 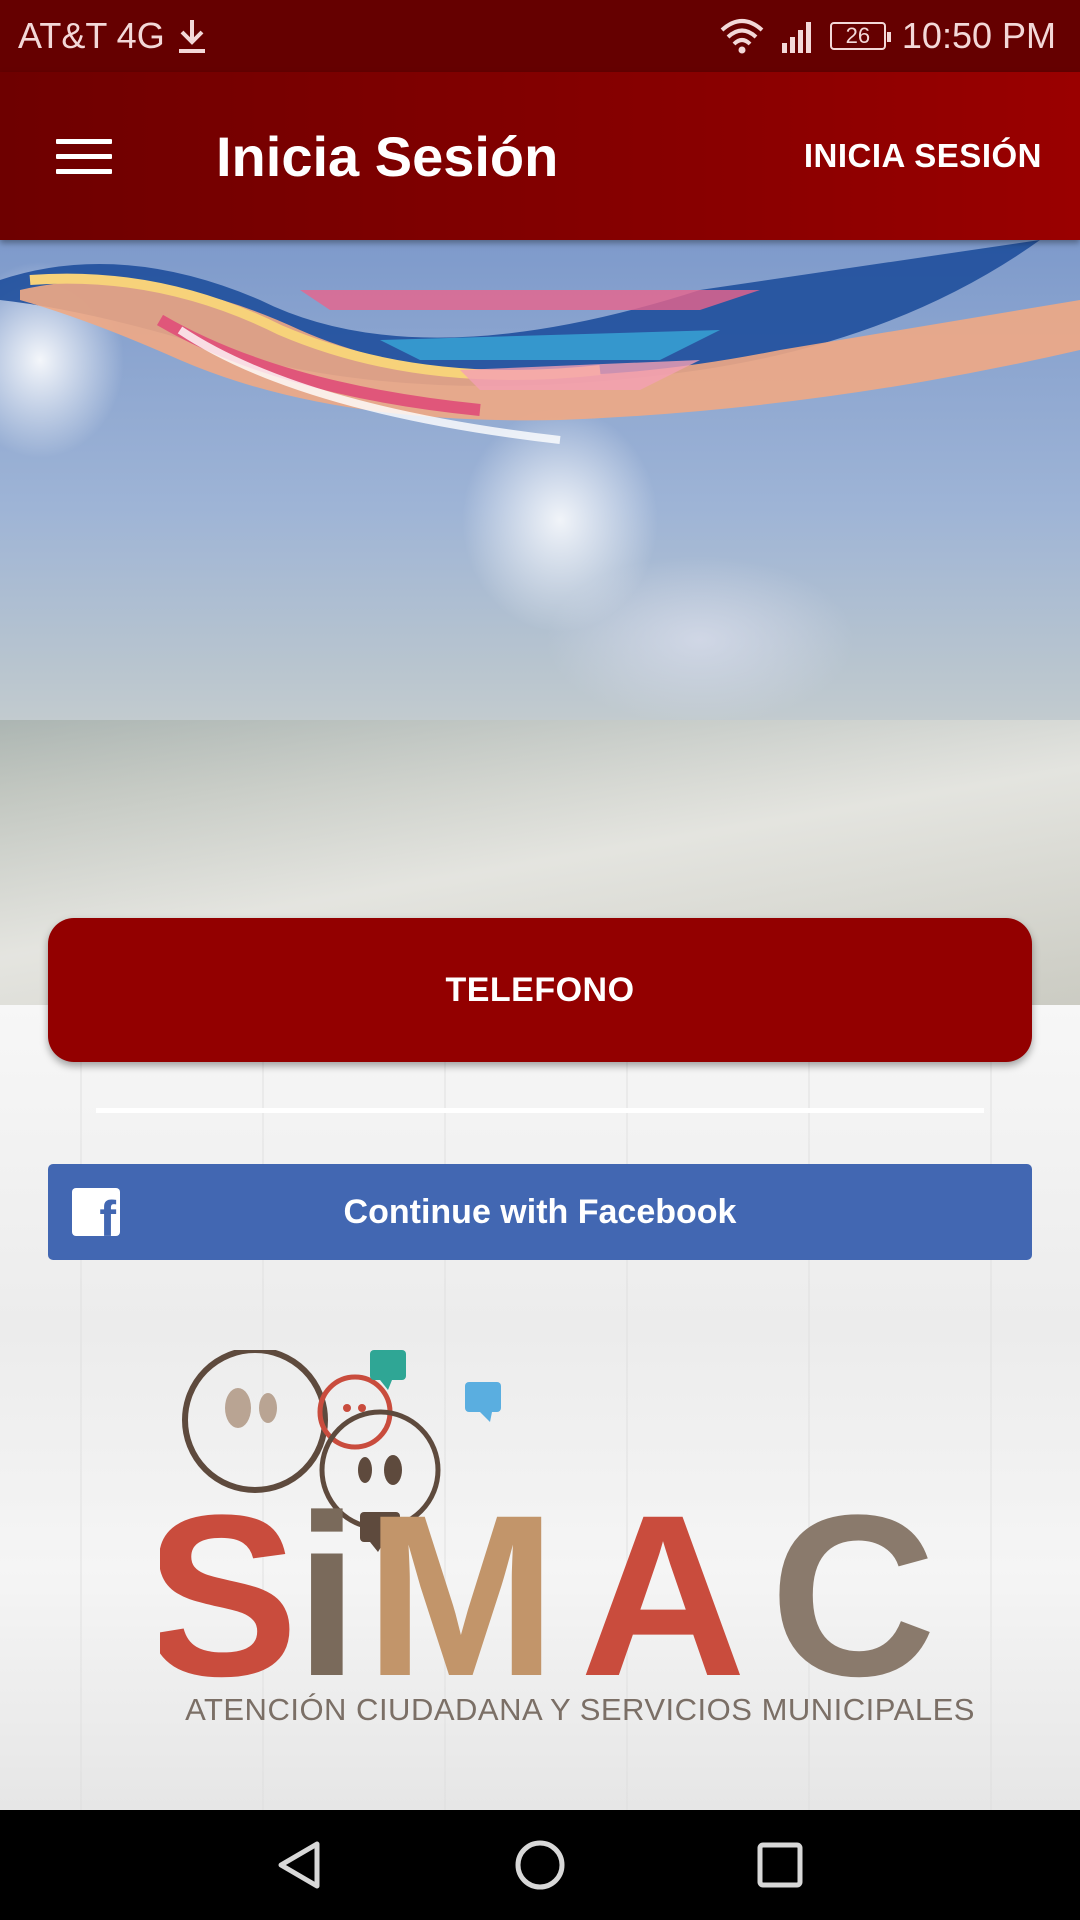 I want to click on status-right: 26 10:50 PM, so click(x=888, y=36).